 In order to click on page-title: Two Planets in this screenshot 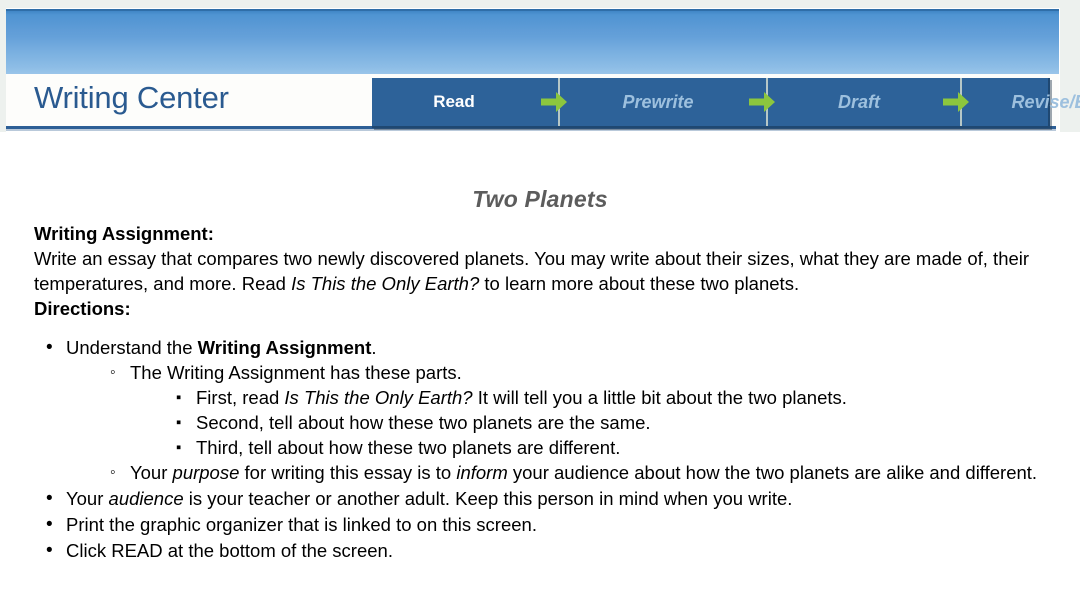, I will do `click(540, 199)`.